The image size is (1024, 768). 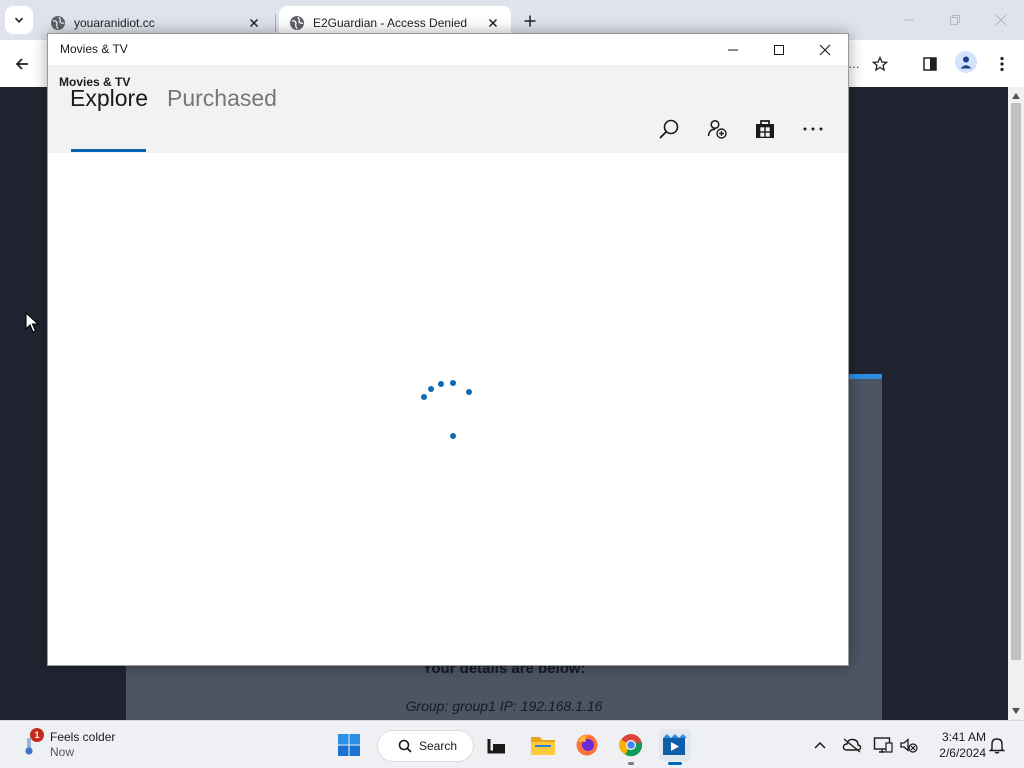 I want to click on app-titlebar: Movies & TV, so click(x=448, y=49).